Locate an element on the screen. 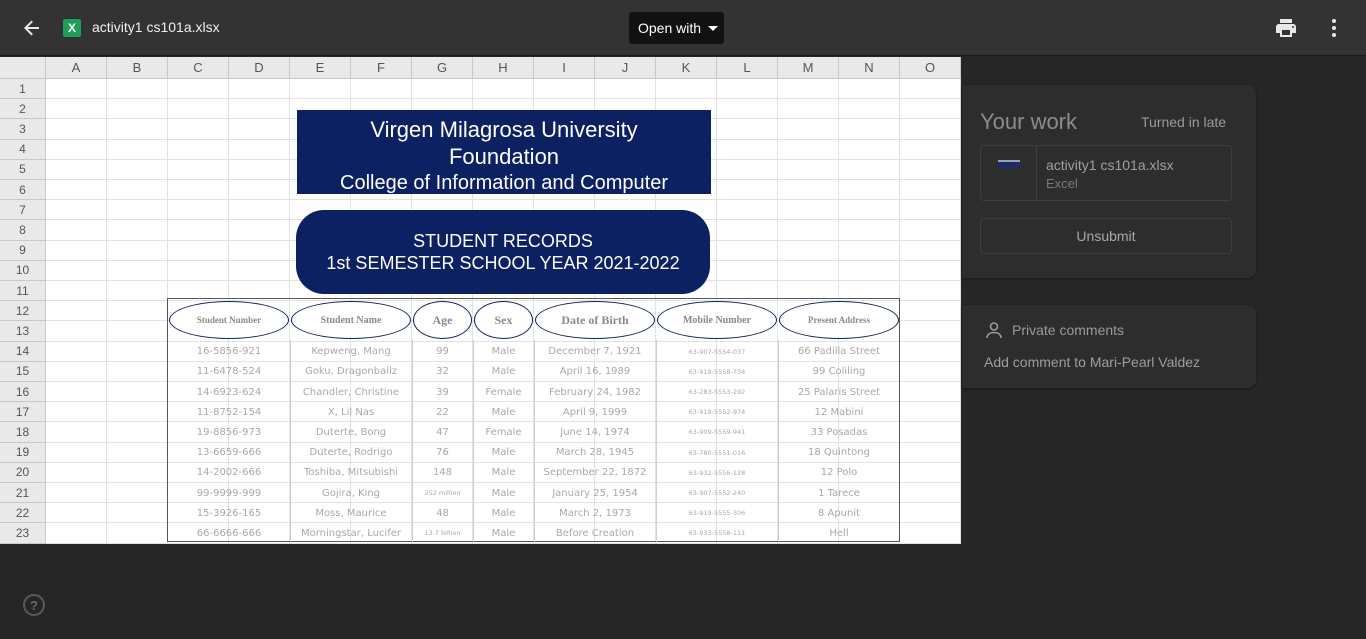 The height and width of the screenshot is (639, 1366). column-header-i: I is located at coordinates (564, 68).